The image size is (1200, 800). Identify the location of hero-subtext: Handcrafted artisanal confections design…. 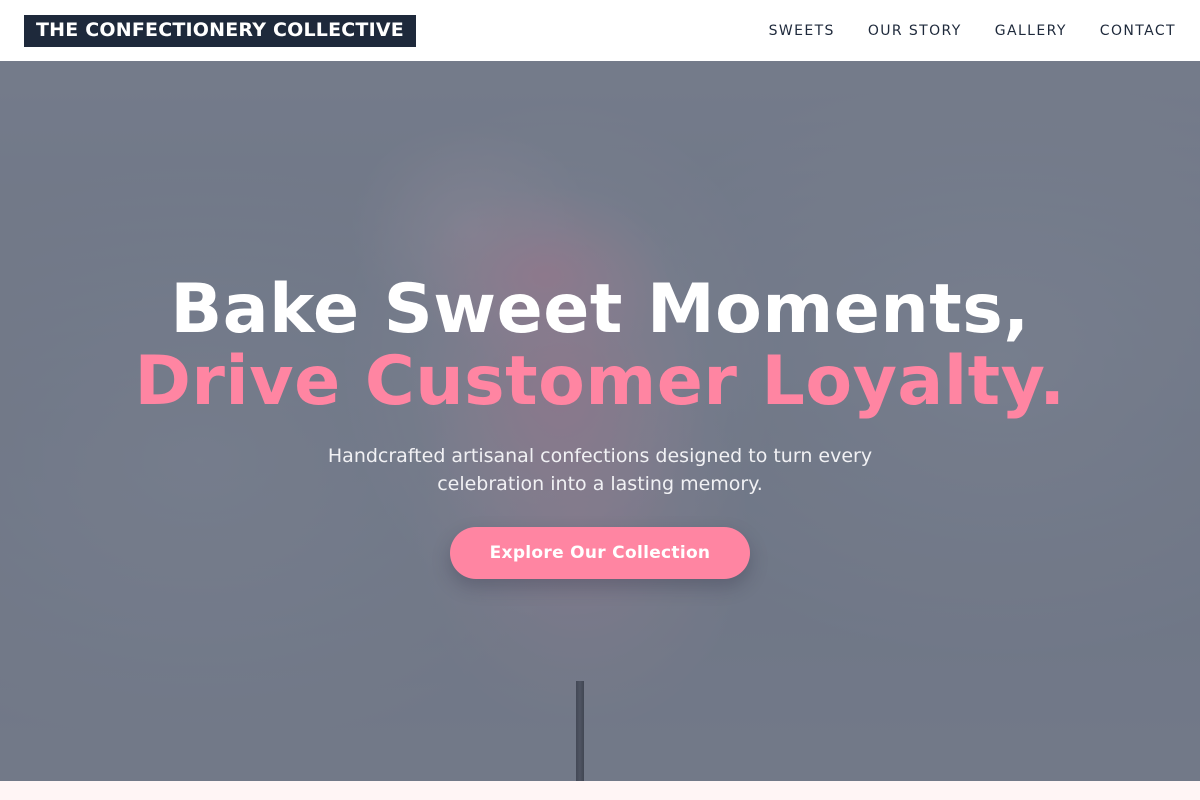
(600, 470).